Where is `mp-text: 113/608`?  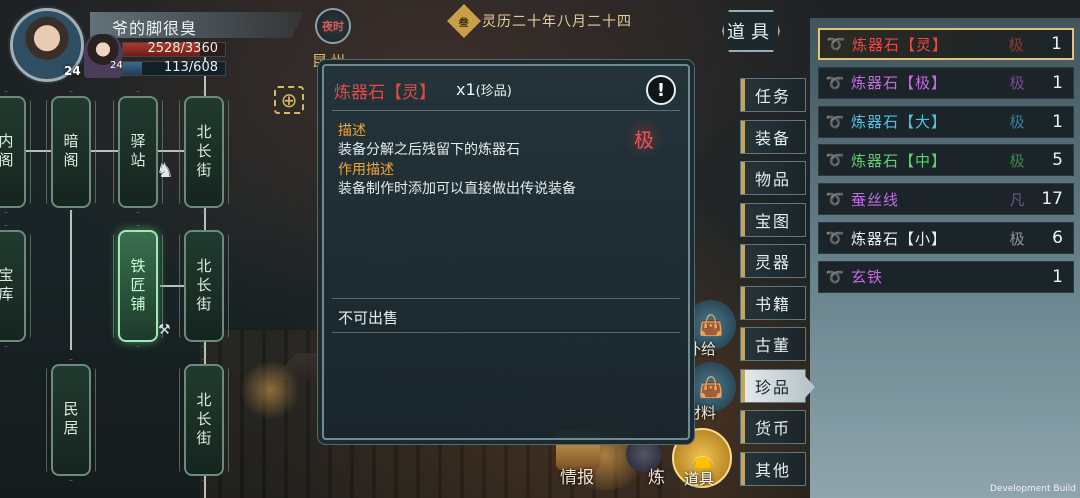 mp-text: 113/608 is located at coordinates (190, 67).